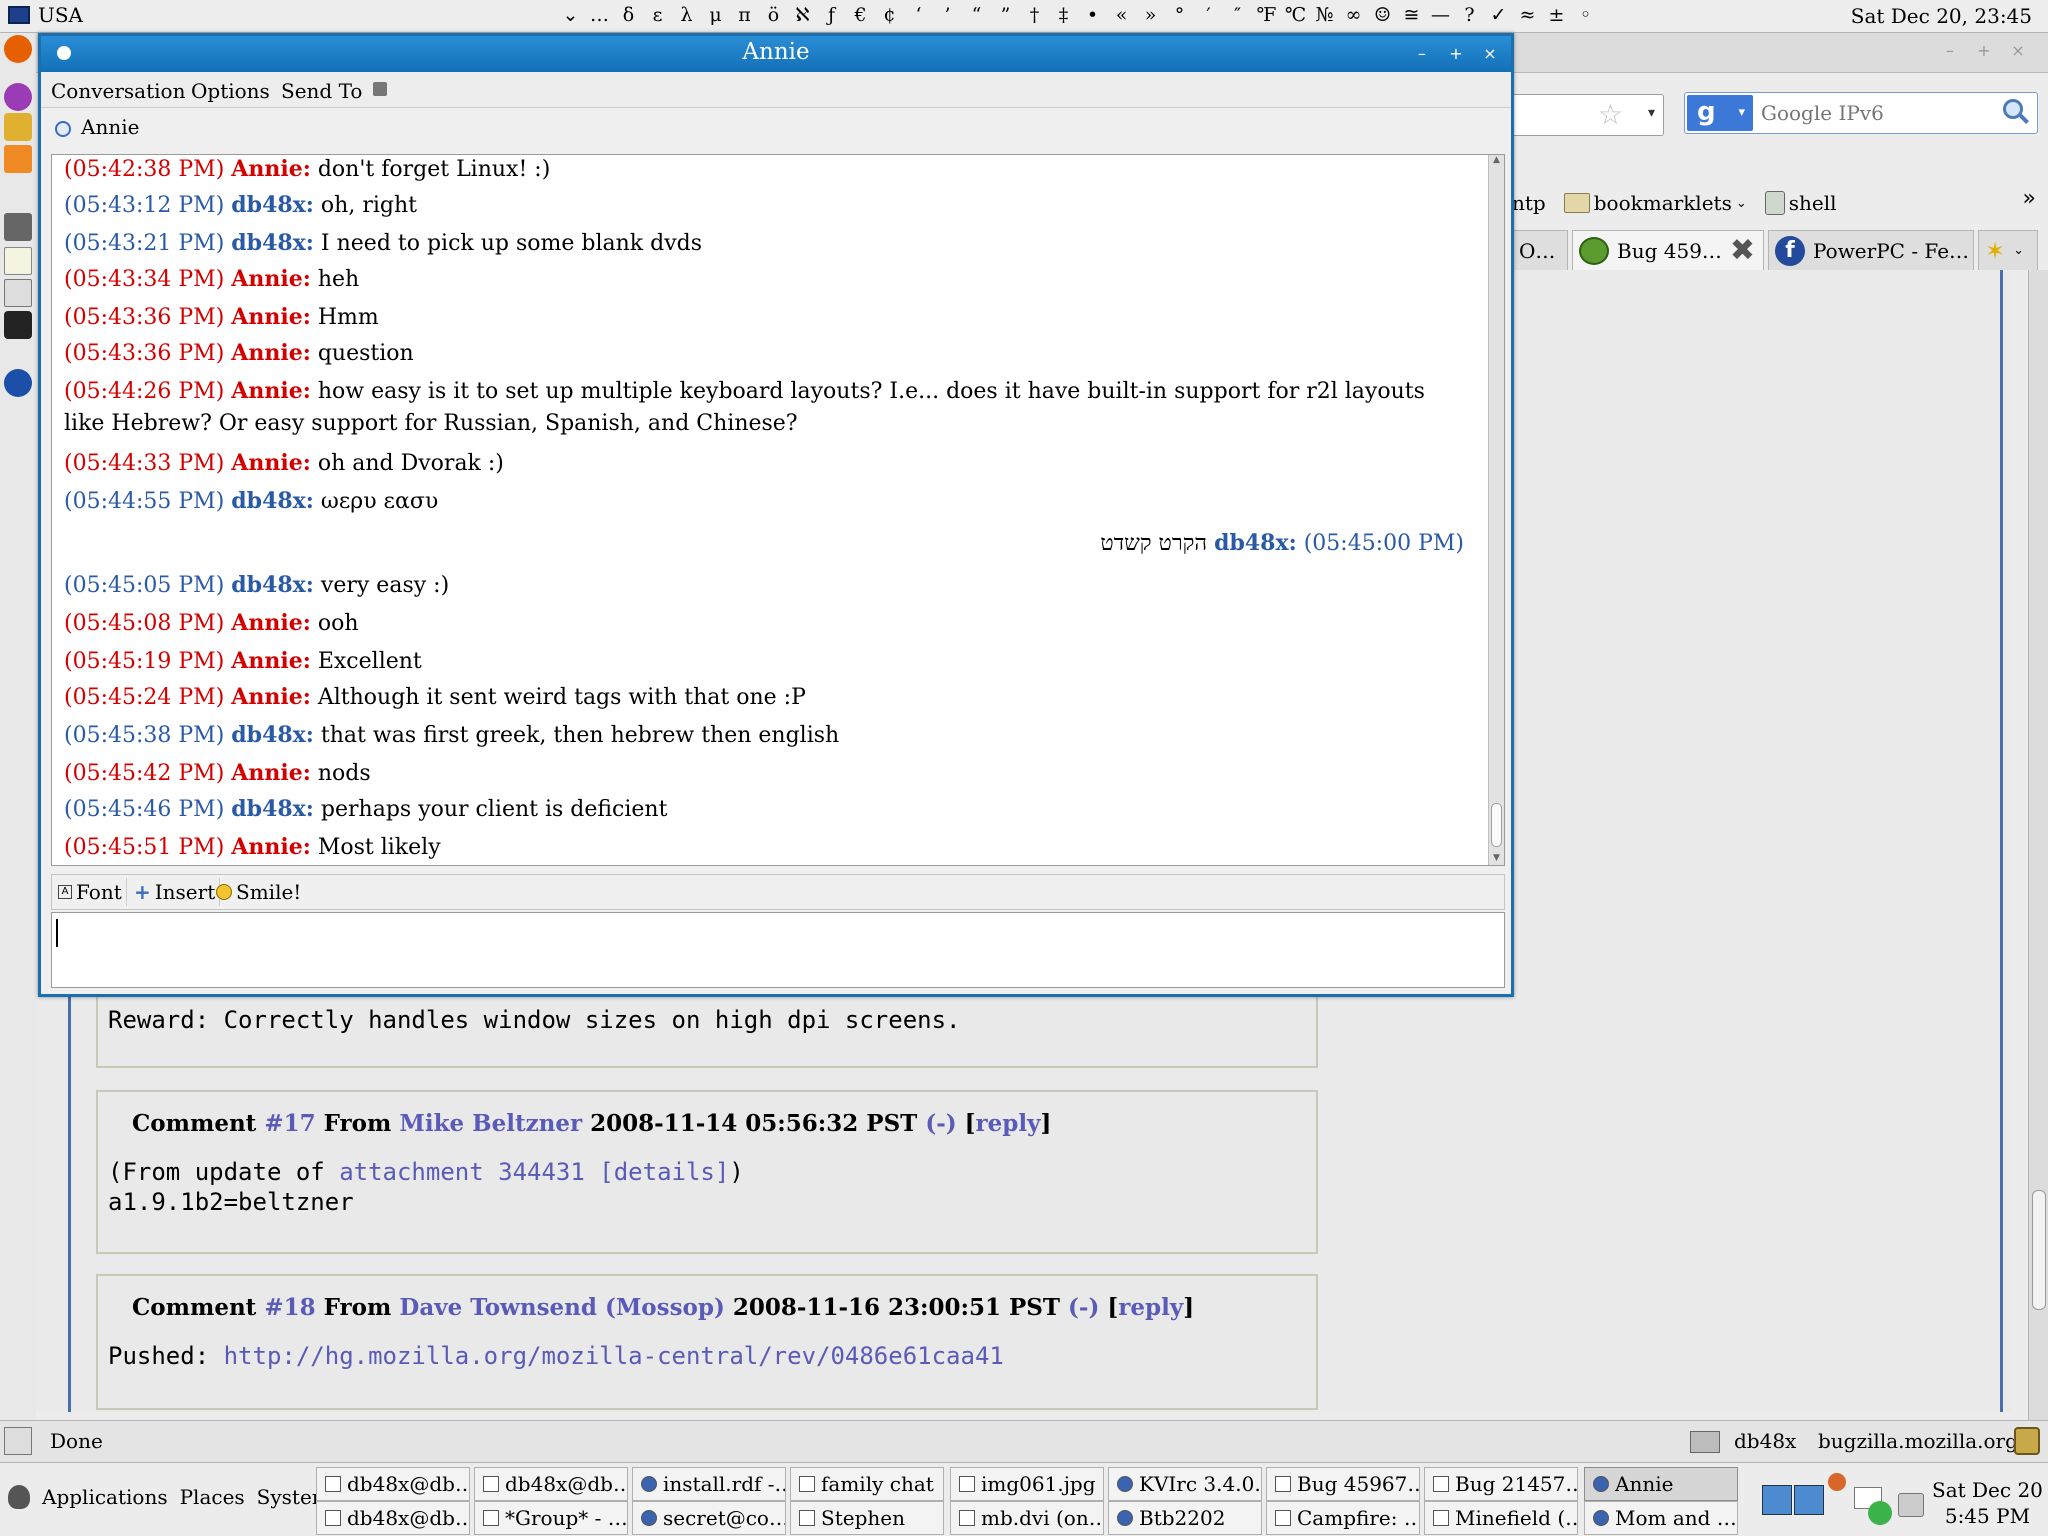 This screenshot has height=1536, width=2048. What do you see at coordinates (1469, 15) in the screenshot?
I see `special-char-button: ?` at bounding box center [1469, 15].